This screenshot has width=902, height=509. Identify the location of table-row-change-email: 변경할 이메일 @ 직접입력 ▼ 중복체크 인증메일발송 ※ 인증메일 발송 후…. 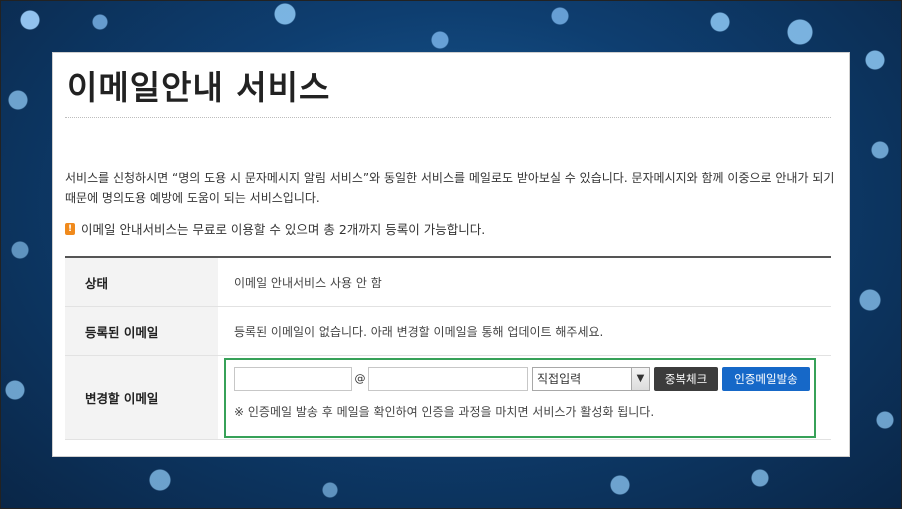
(448, 398).